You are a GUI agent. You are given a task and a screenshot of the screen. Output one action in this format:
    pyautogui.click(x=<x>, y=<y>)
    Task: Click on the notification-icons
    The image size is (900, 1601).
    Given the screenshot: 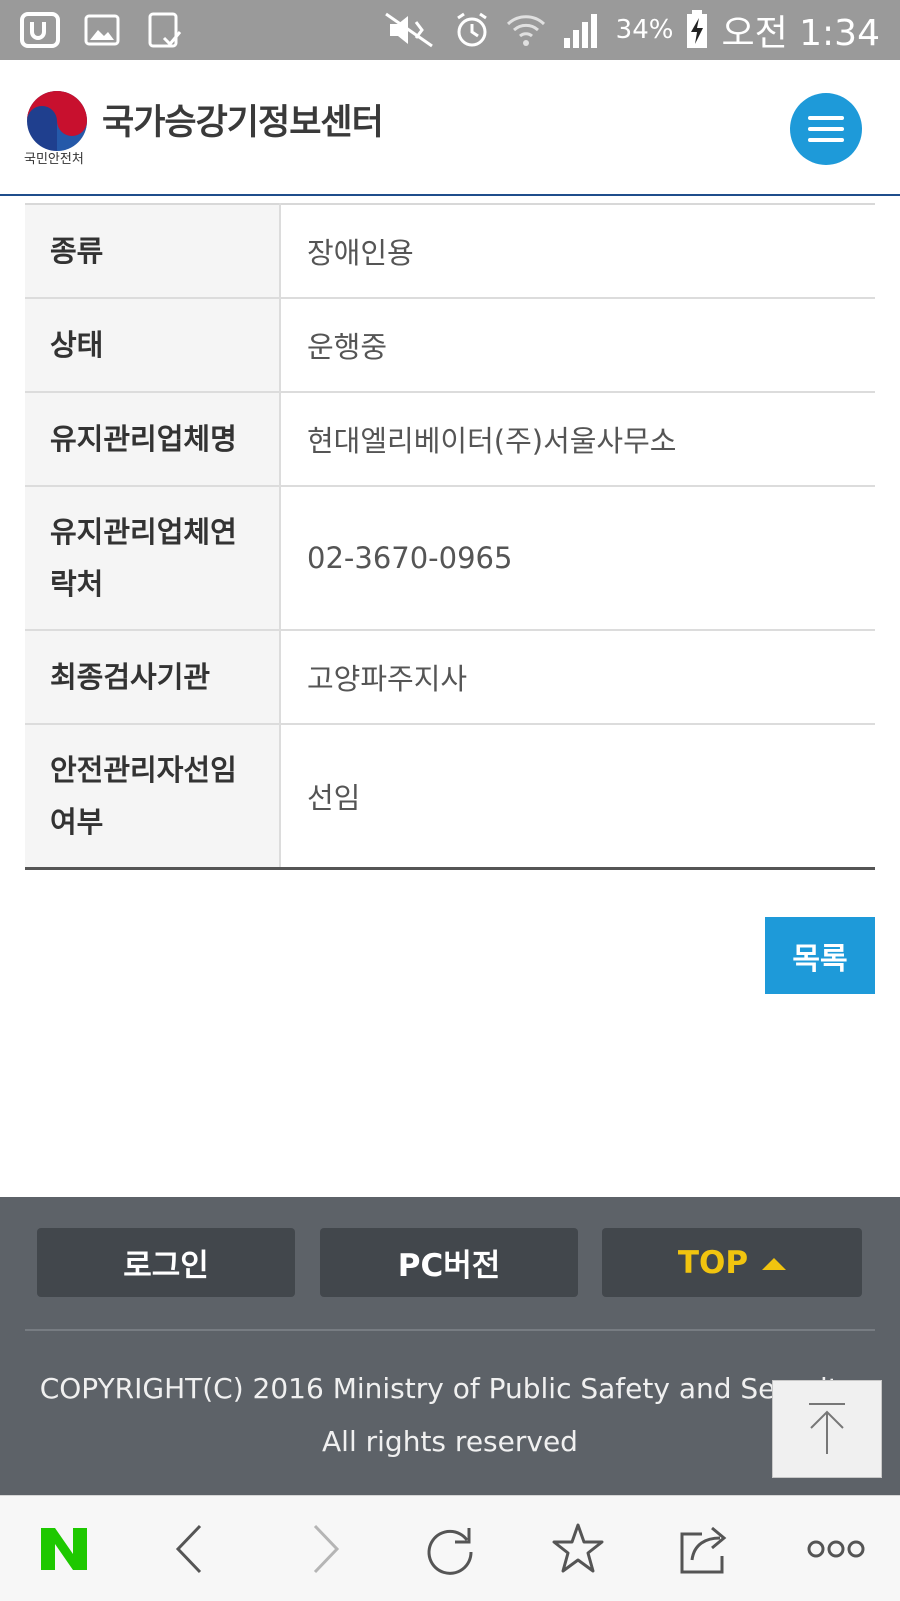 What is the action you would take?
    pyautogui.click(x=102, y=30)
    